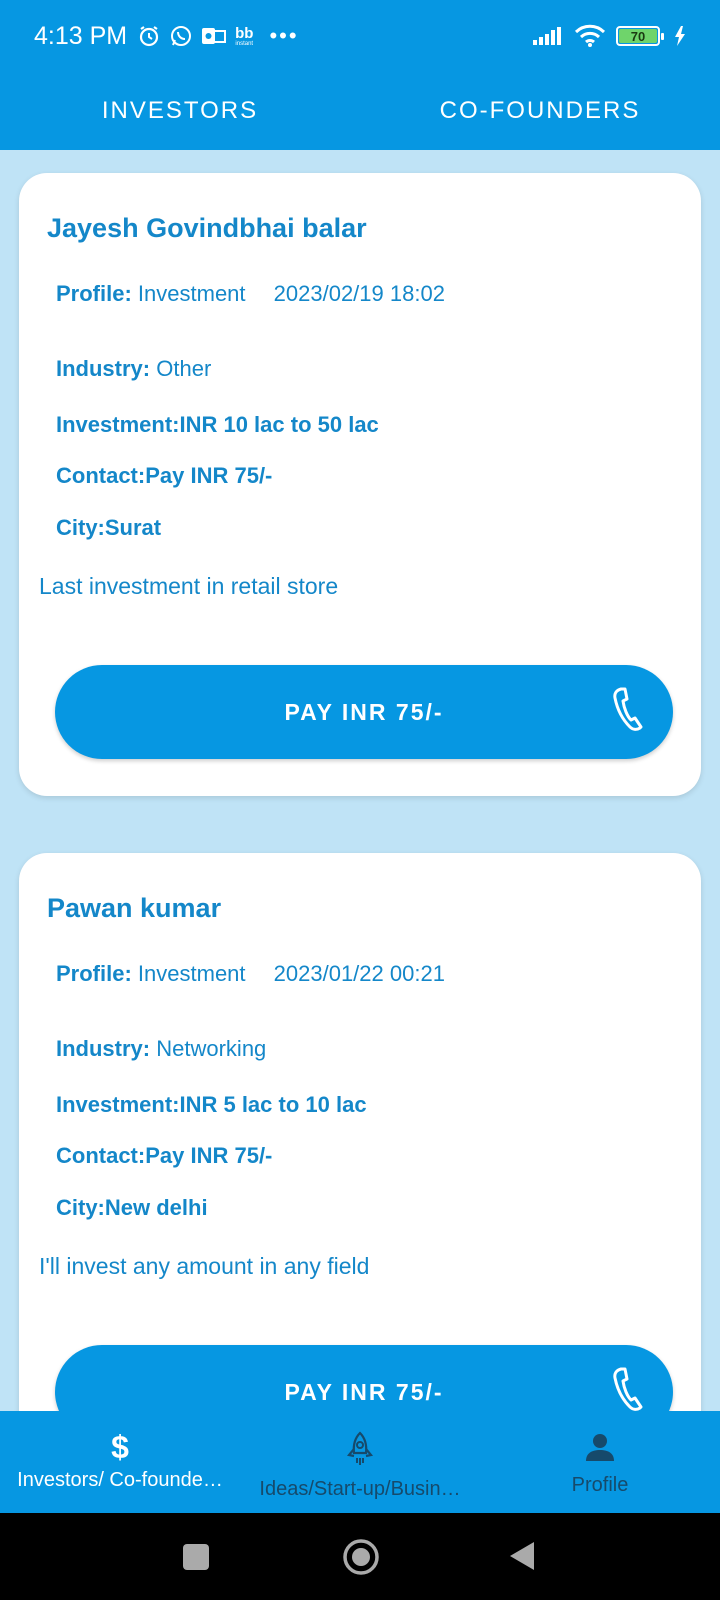  Describe the element at coordinates (204, 1266) in the screenshot. I see `investor-description: I'll invest any amount in any field` at that location.